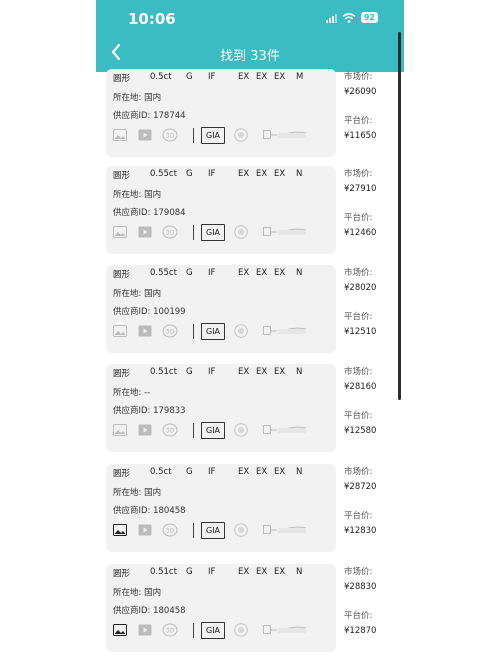  Describe the element at coordinates (360, 189) in the screenshot. I see `market-price: ¥27910` at that location.